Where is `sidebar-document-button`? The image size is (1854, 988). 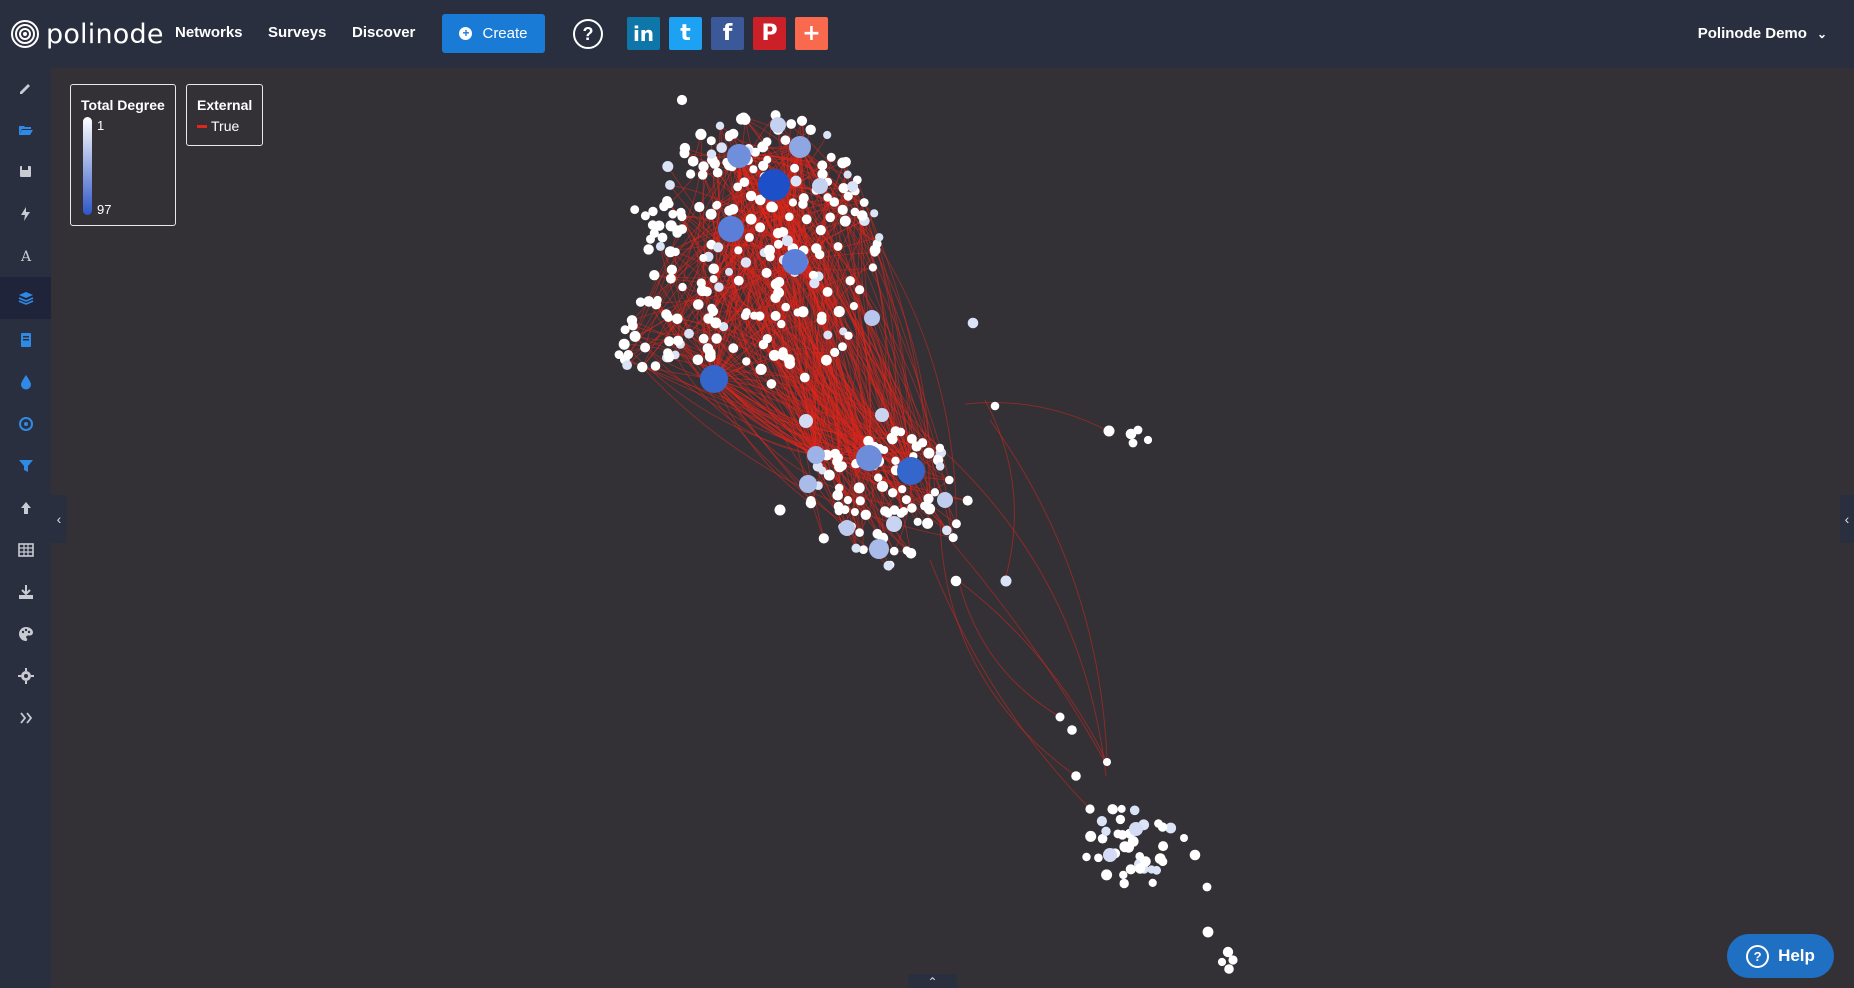
sidebar-document-button is located at coordinates (25, 340).